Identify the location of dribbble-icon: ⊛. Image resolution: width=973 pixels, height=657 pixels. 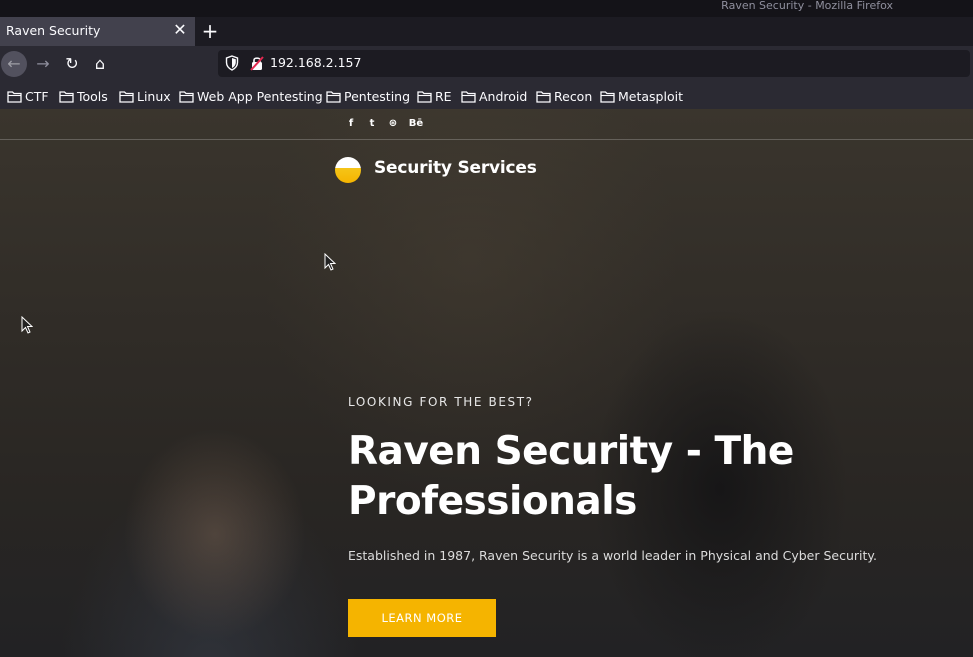
(393, 124).